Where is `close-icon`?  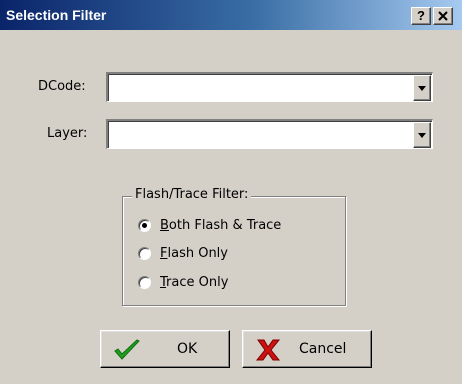
close-icon is located at coordinates (443, 16).